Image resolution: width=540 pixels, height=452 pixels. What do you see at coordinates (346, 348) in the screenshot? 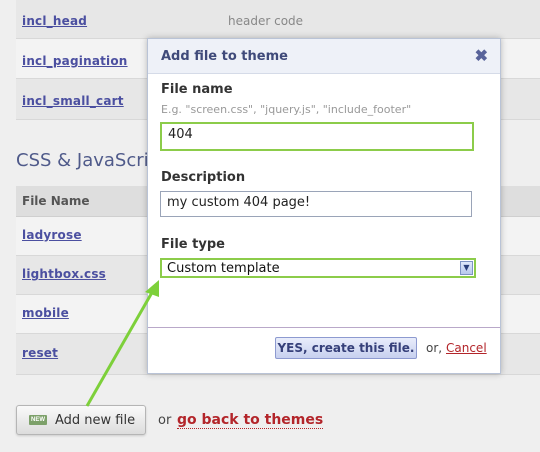
I see `create-file-button: YES, create this file.` at bounding box center [346, 348].